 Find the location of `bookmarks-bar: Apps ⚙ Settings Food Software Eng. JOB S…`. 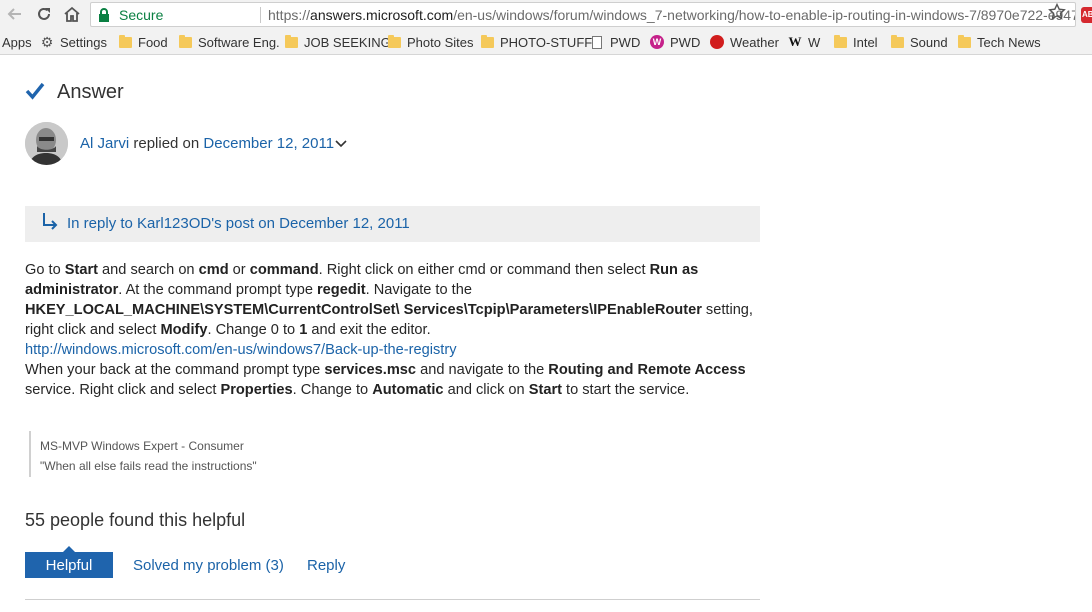

bookmarks-bar: Apps ⚙ Settings Food Software Eng. JOB S… is located at coordinates (546, 42).